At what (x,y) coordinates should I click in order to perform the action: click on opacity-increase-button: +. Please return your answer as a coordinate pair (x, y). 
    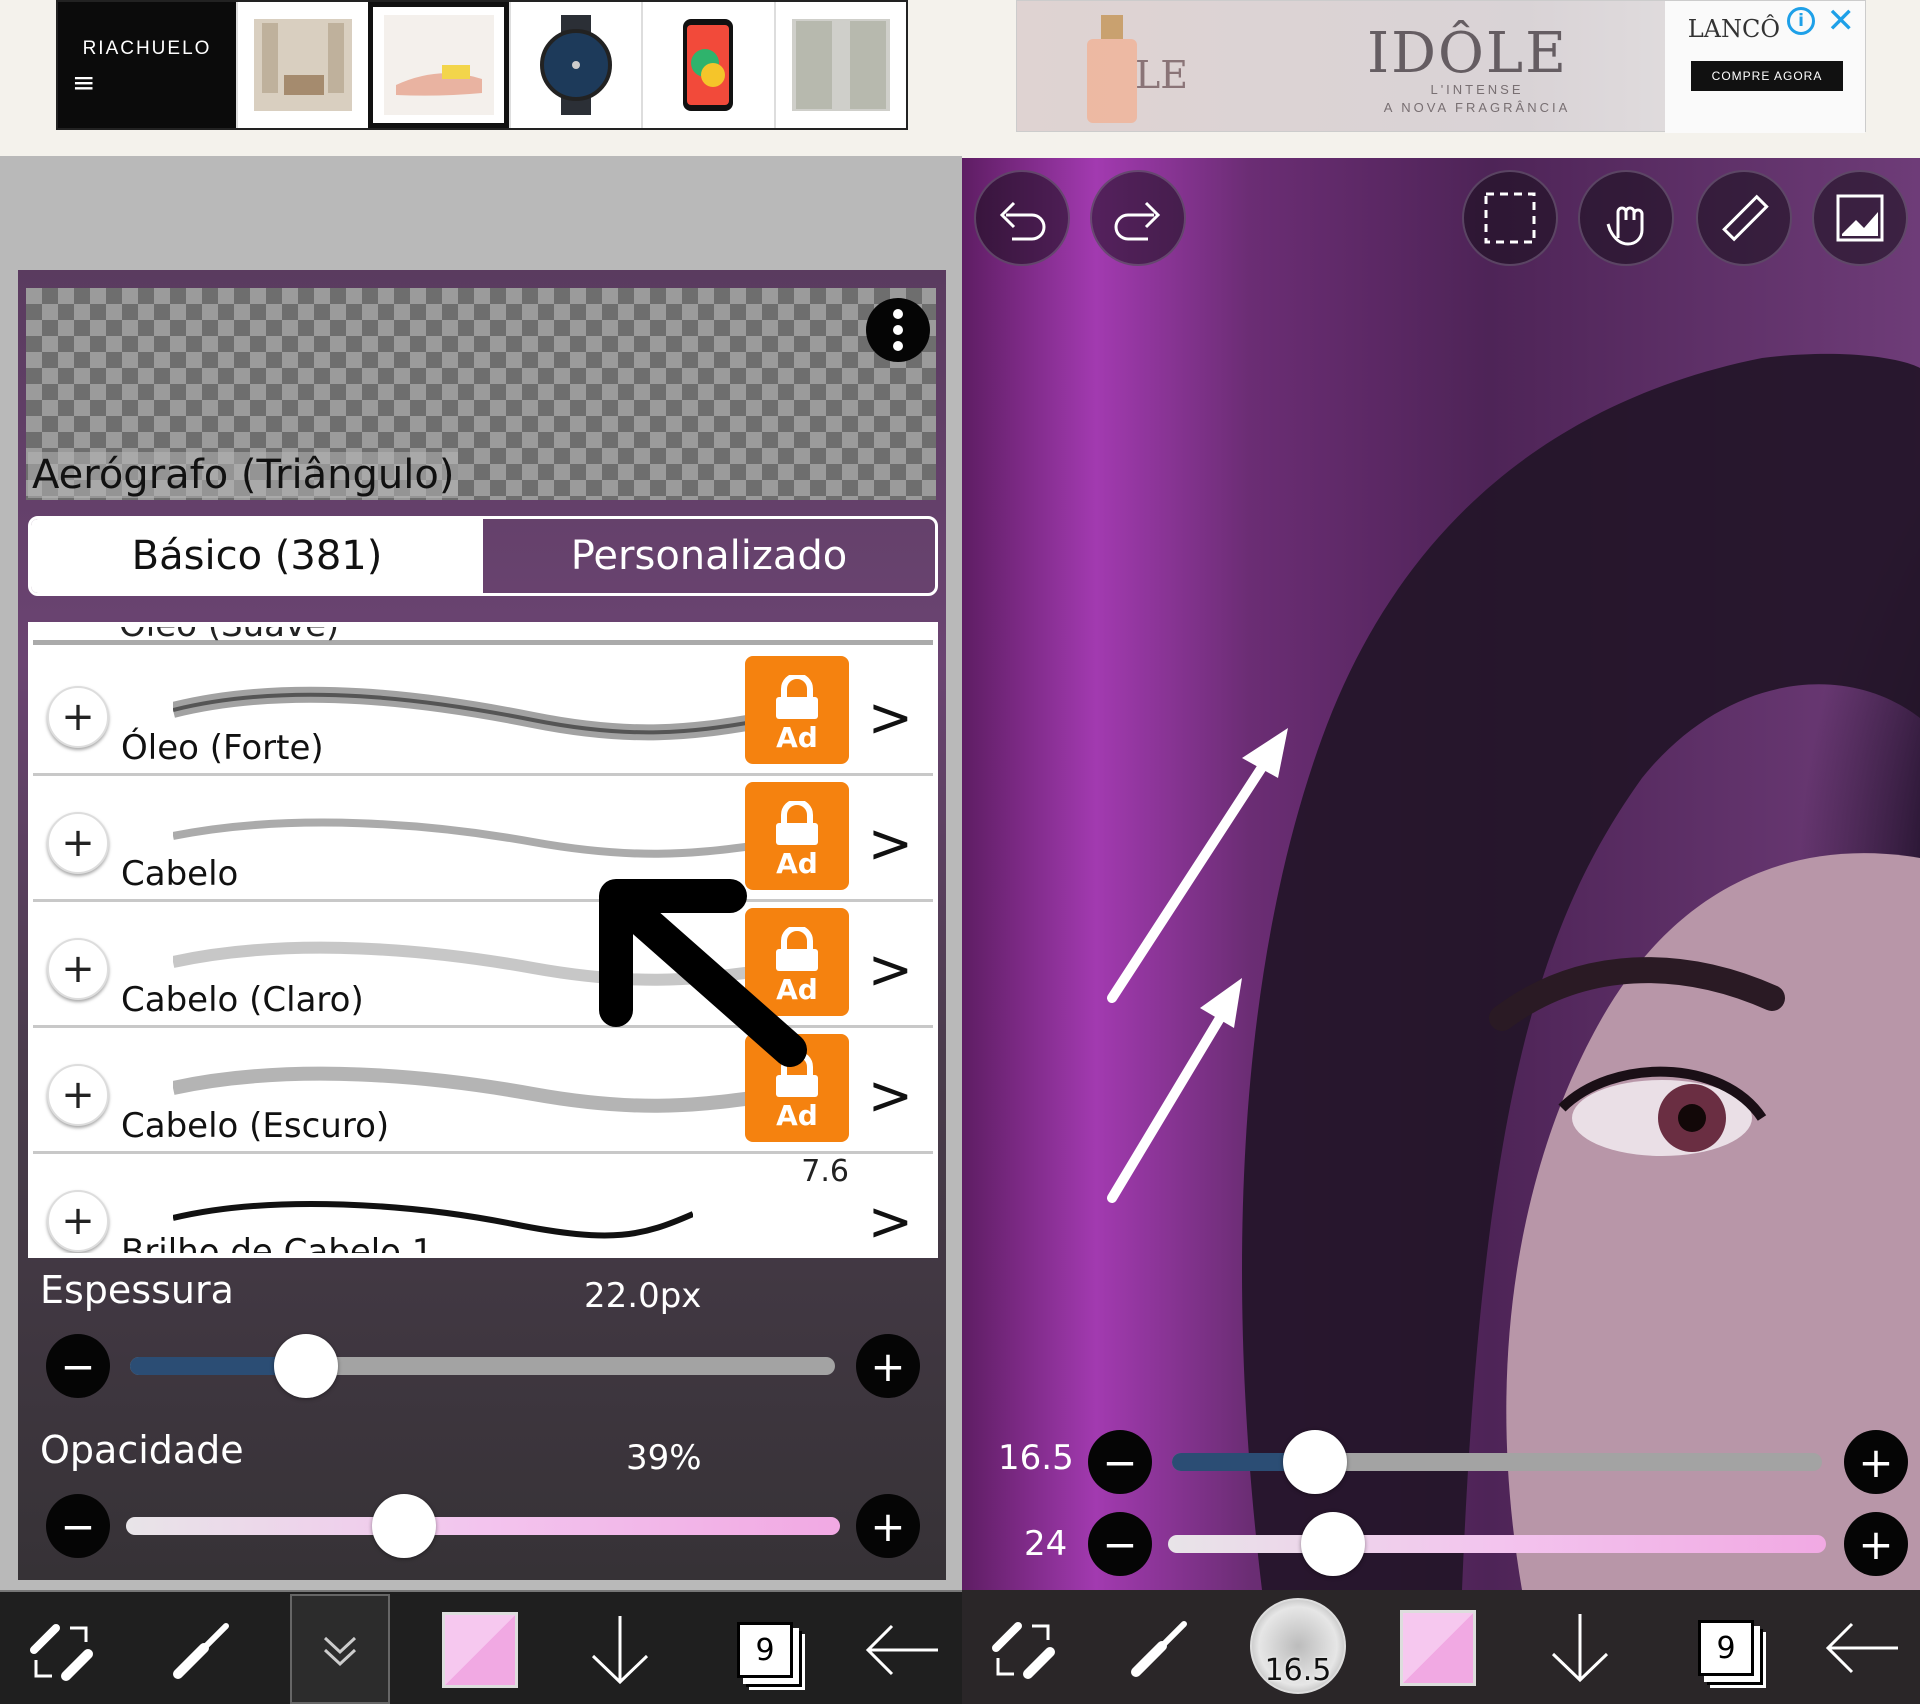
    Looking at the image, I should click on (888, 1526).